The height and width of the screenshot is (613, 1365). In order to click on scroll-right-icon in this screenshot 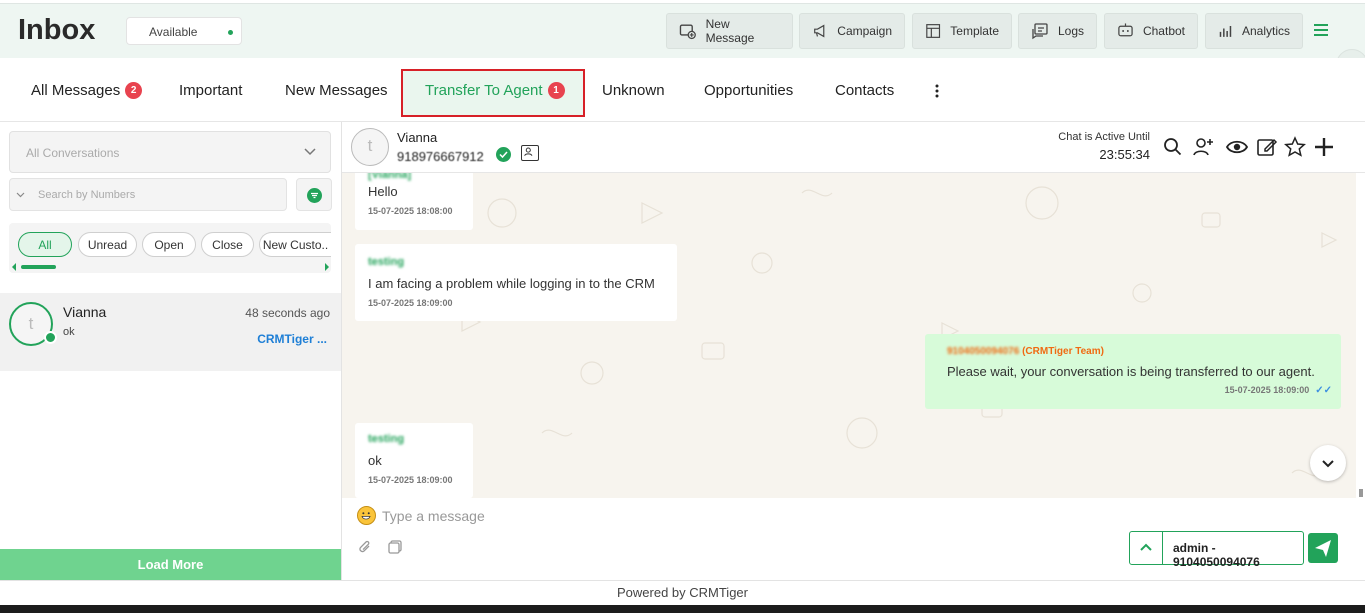, I will do `click(327, 267)`.